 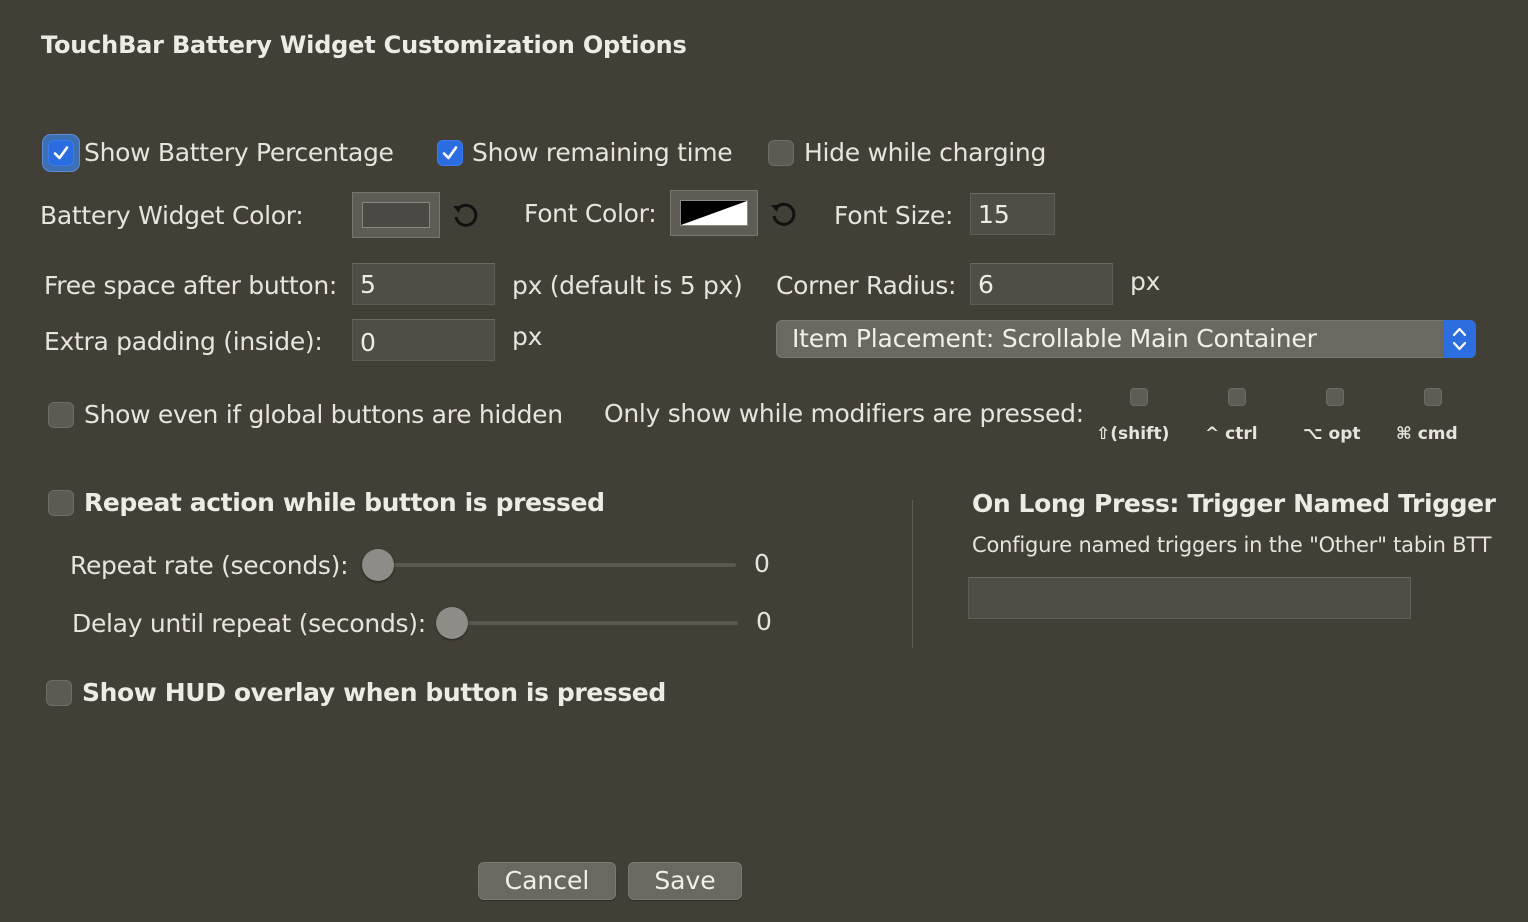 I want to click on modifiers-label: Only show while modifiers are pressed:, so click(x=844, y=413).